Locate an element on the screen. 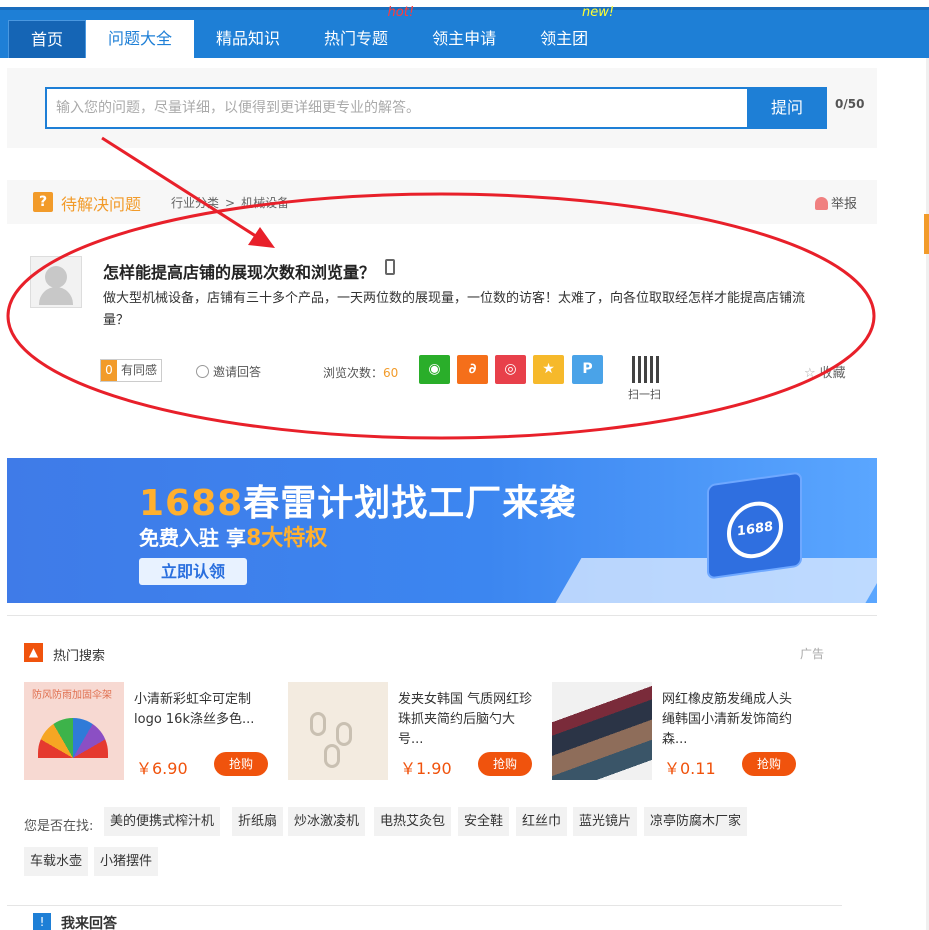  ask-button: 提问 is located at coordinates (787, 108).